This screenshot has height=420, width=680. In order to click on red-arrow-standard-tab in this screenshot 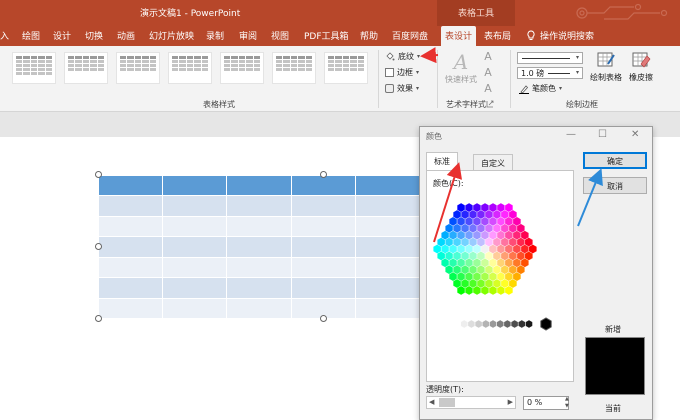, I will do `click(448, 202)`.